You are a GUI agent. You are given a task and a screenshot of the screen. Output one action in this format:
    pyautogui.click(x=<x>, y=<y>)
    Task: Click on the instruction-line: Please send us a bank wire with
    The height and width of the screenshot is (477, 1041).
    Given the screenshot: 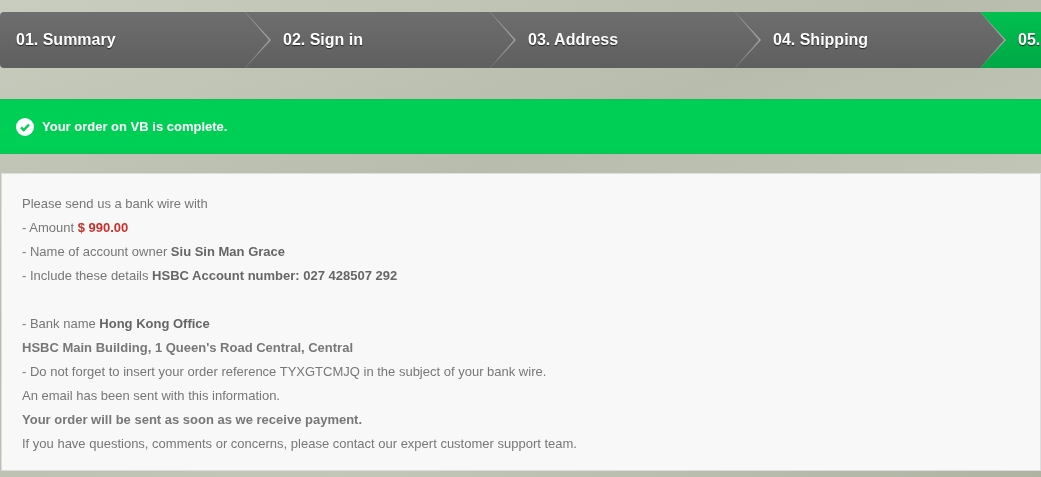 What is the action you would take?
    pyautogui.click(x=115, y=204)
    